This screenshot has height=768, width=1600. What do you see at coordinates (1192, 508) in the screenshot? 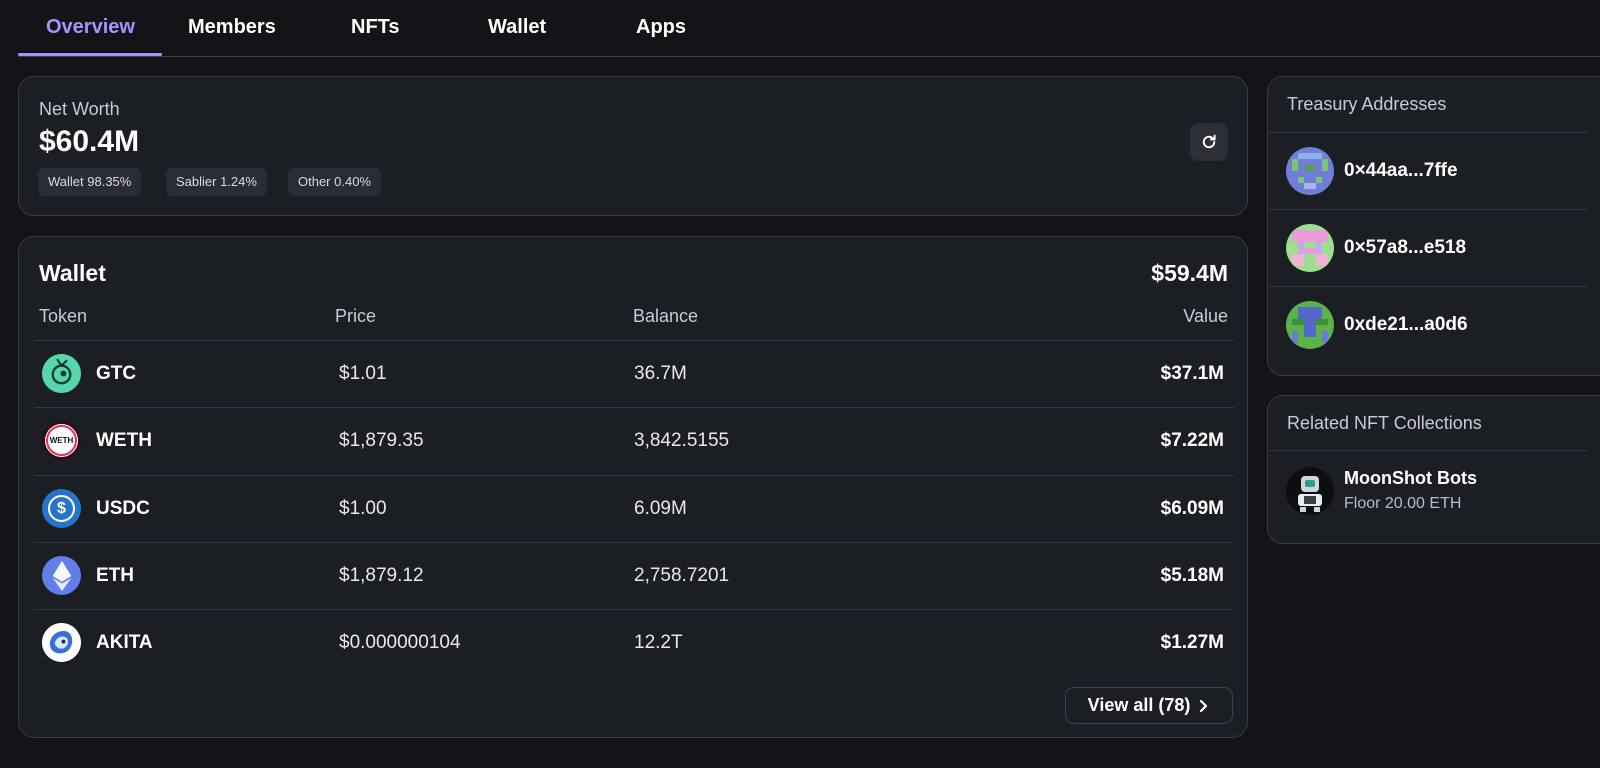
I see `token-value: $6.09M` at bounding box center [1192, 508].